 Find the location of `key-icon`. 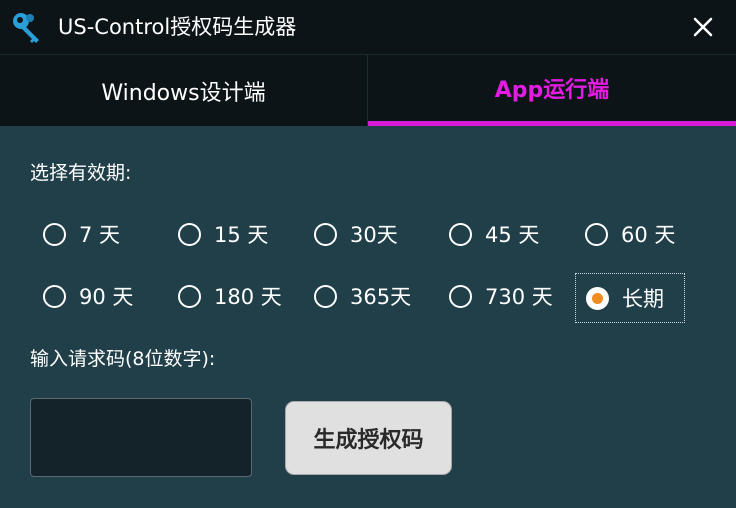

key-icon is located at coordinates (26, 28).